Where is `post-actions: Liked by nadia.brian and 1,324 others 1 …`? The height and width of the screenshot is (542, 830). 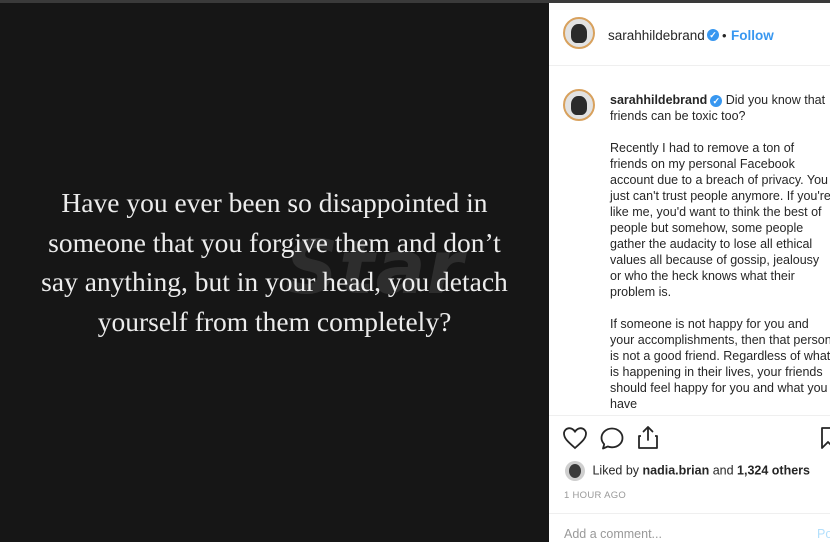 post-actions: Liked by nadia.brian and 1,324 others 1 … is located at coordinates (689, 478).